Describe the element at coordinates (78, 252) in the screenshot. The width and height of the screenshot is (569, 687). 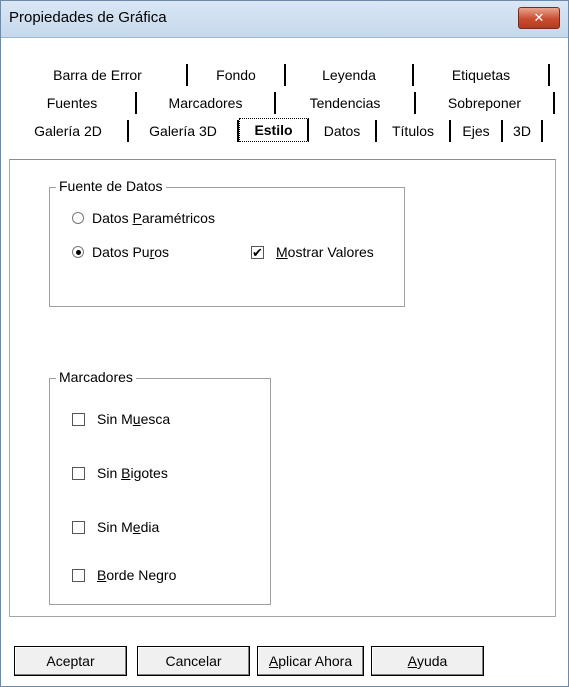
I see `radio-selected-icon` at that location.